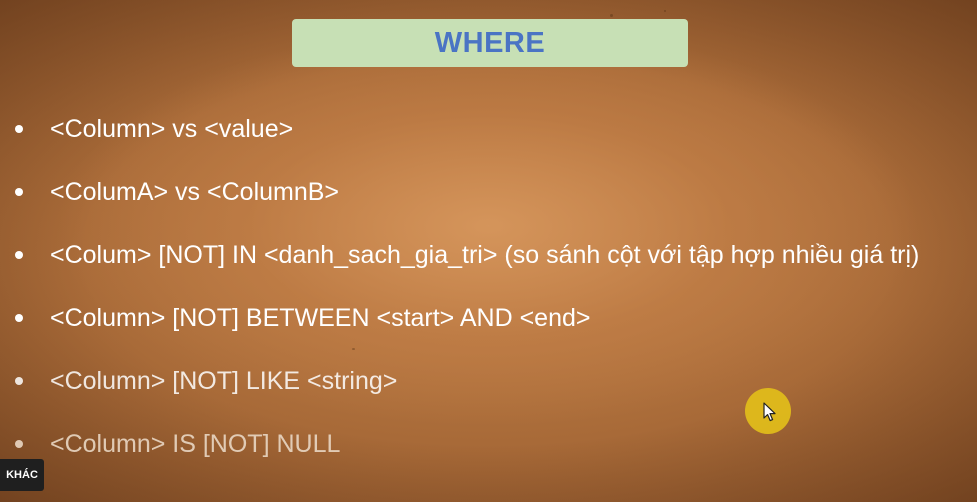  I want to click on slide-title: WHERE, so click(490, 42).